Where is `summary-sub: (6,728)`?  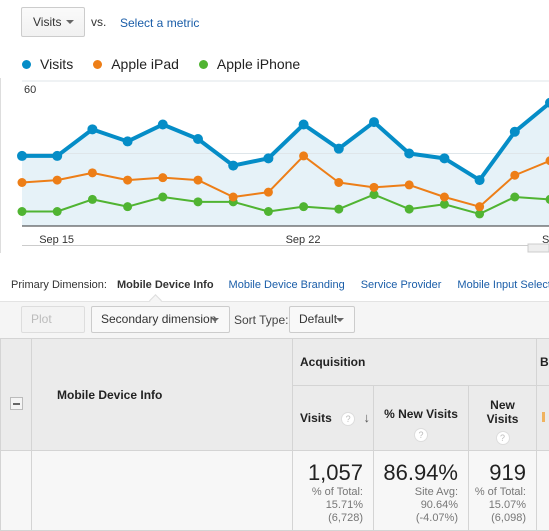
summary-sub: (6,728) is located at coordinates (328, 518).